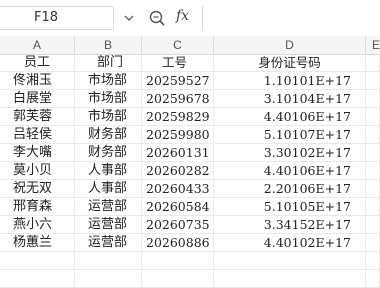  Describe the element at coordinates (291, 18) in the screenshot. I see `formula-input` at that location.